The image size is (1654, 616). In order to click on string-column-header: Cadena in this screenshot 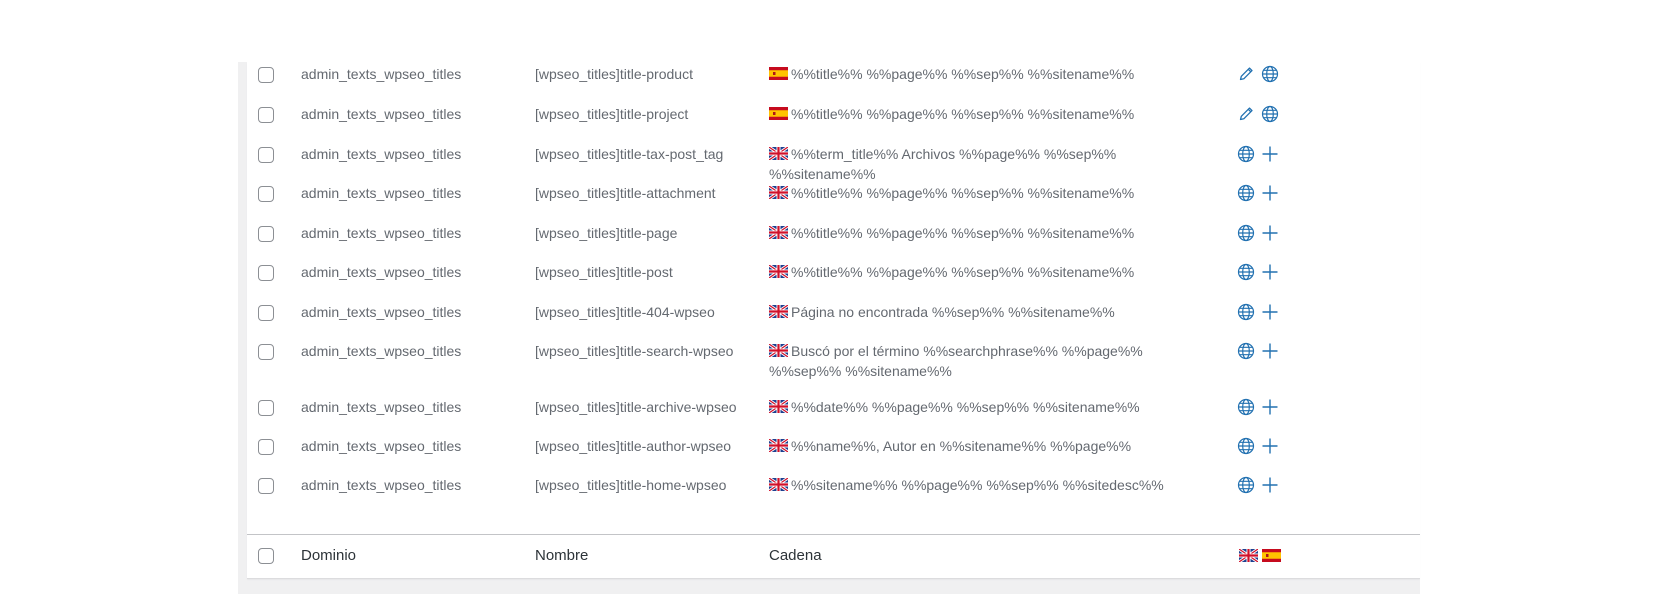, I will do `click(795, 555)`.